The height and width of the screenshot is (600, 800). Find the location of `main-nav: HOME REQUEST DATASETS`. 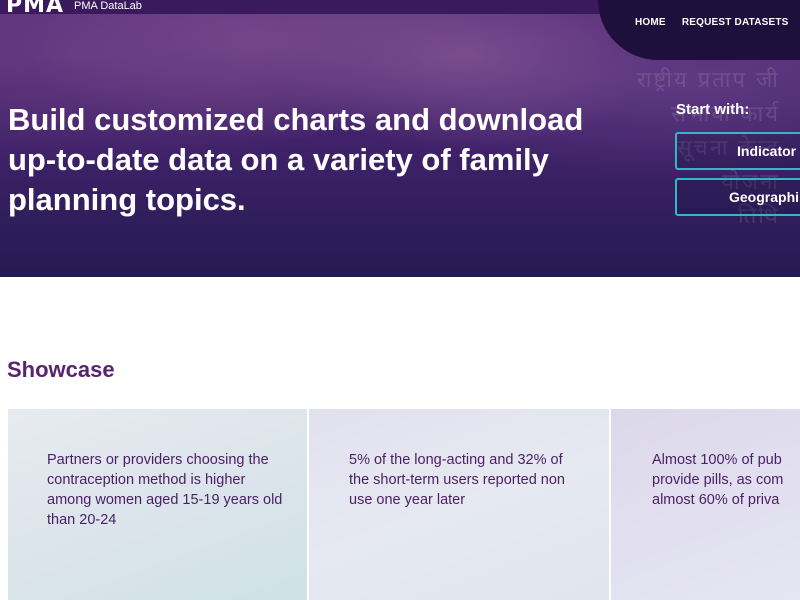

main-nav: HOME REQUEST DATASETS is located at coordinates (712, 22).